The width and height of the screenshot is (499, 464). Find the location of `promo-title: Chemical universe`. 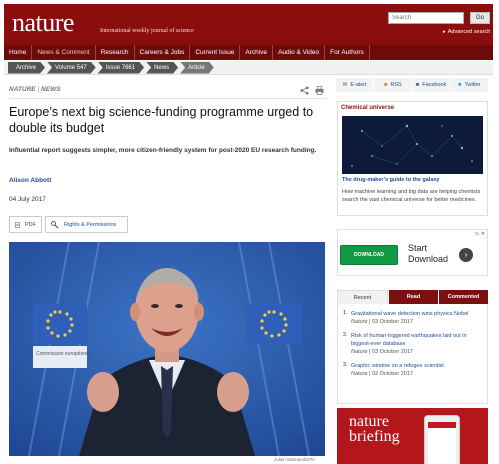

promo-title: Chemical universe is located at coordinates (368, 108).